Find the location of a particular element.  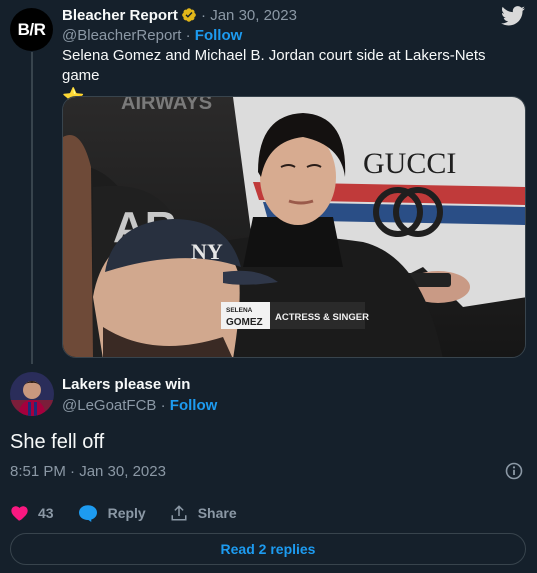

cap-logo-text: NY is located at coordinates (207, 251).